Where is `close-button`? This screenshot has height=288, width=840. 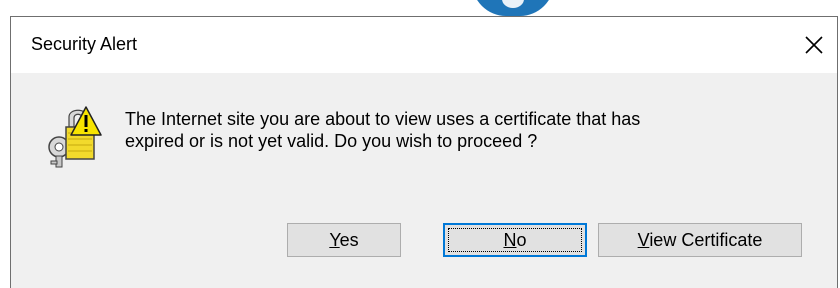 close-button is located at coordinates (814, 45).